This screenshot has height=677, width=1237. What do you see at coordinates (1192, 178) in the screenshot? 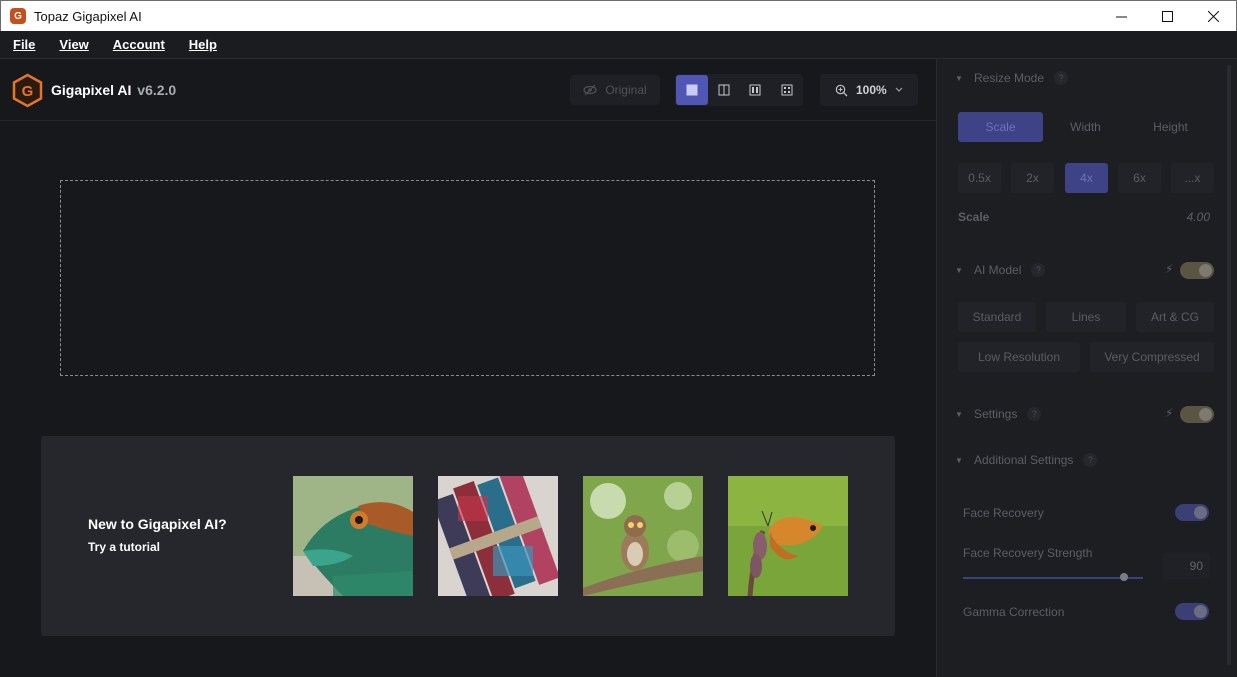
I see `scale-custom-button: ...x` at bounding box center [1192, 178].